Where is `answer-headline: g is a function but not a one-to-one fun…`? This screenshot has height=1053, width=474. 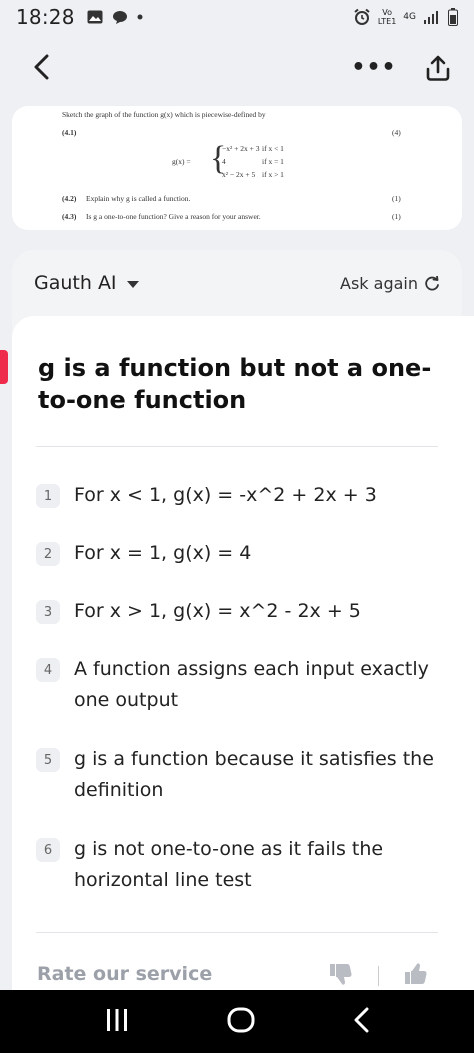 answer-headline: g is a function but not a one-to-one fun… is located at coordinates (235, 384).